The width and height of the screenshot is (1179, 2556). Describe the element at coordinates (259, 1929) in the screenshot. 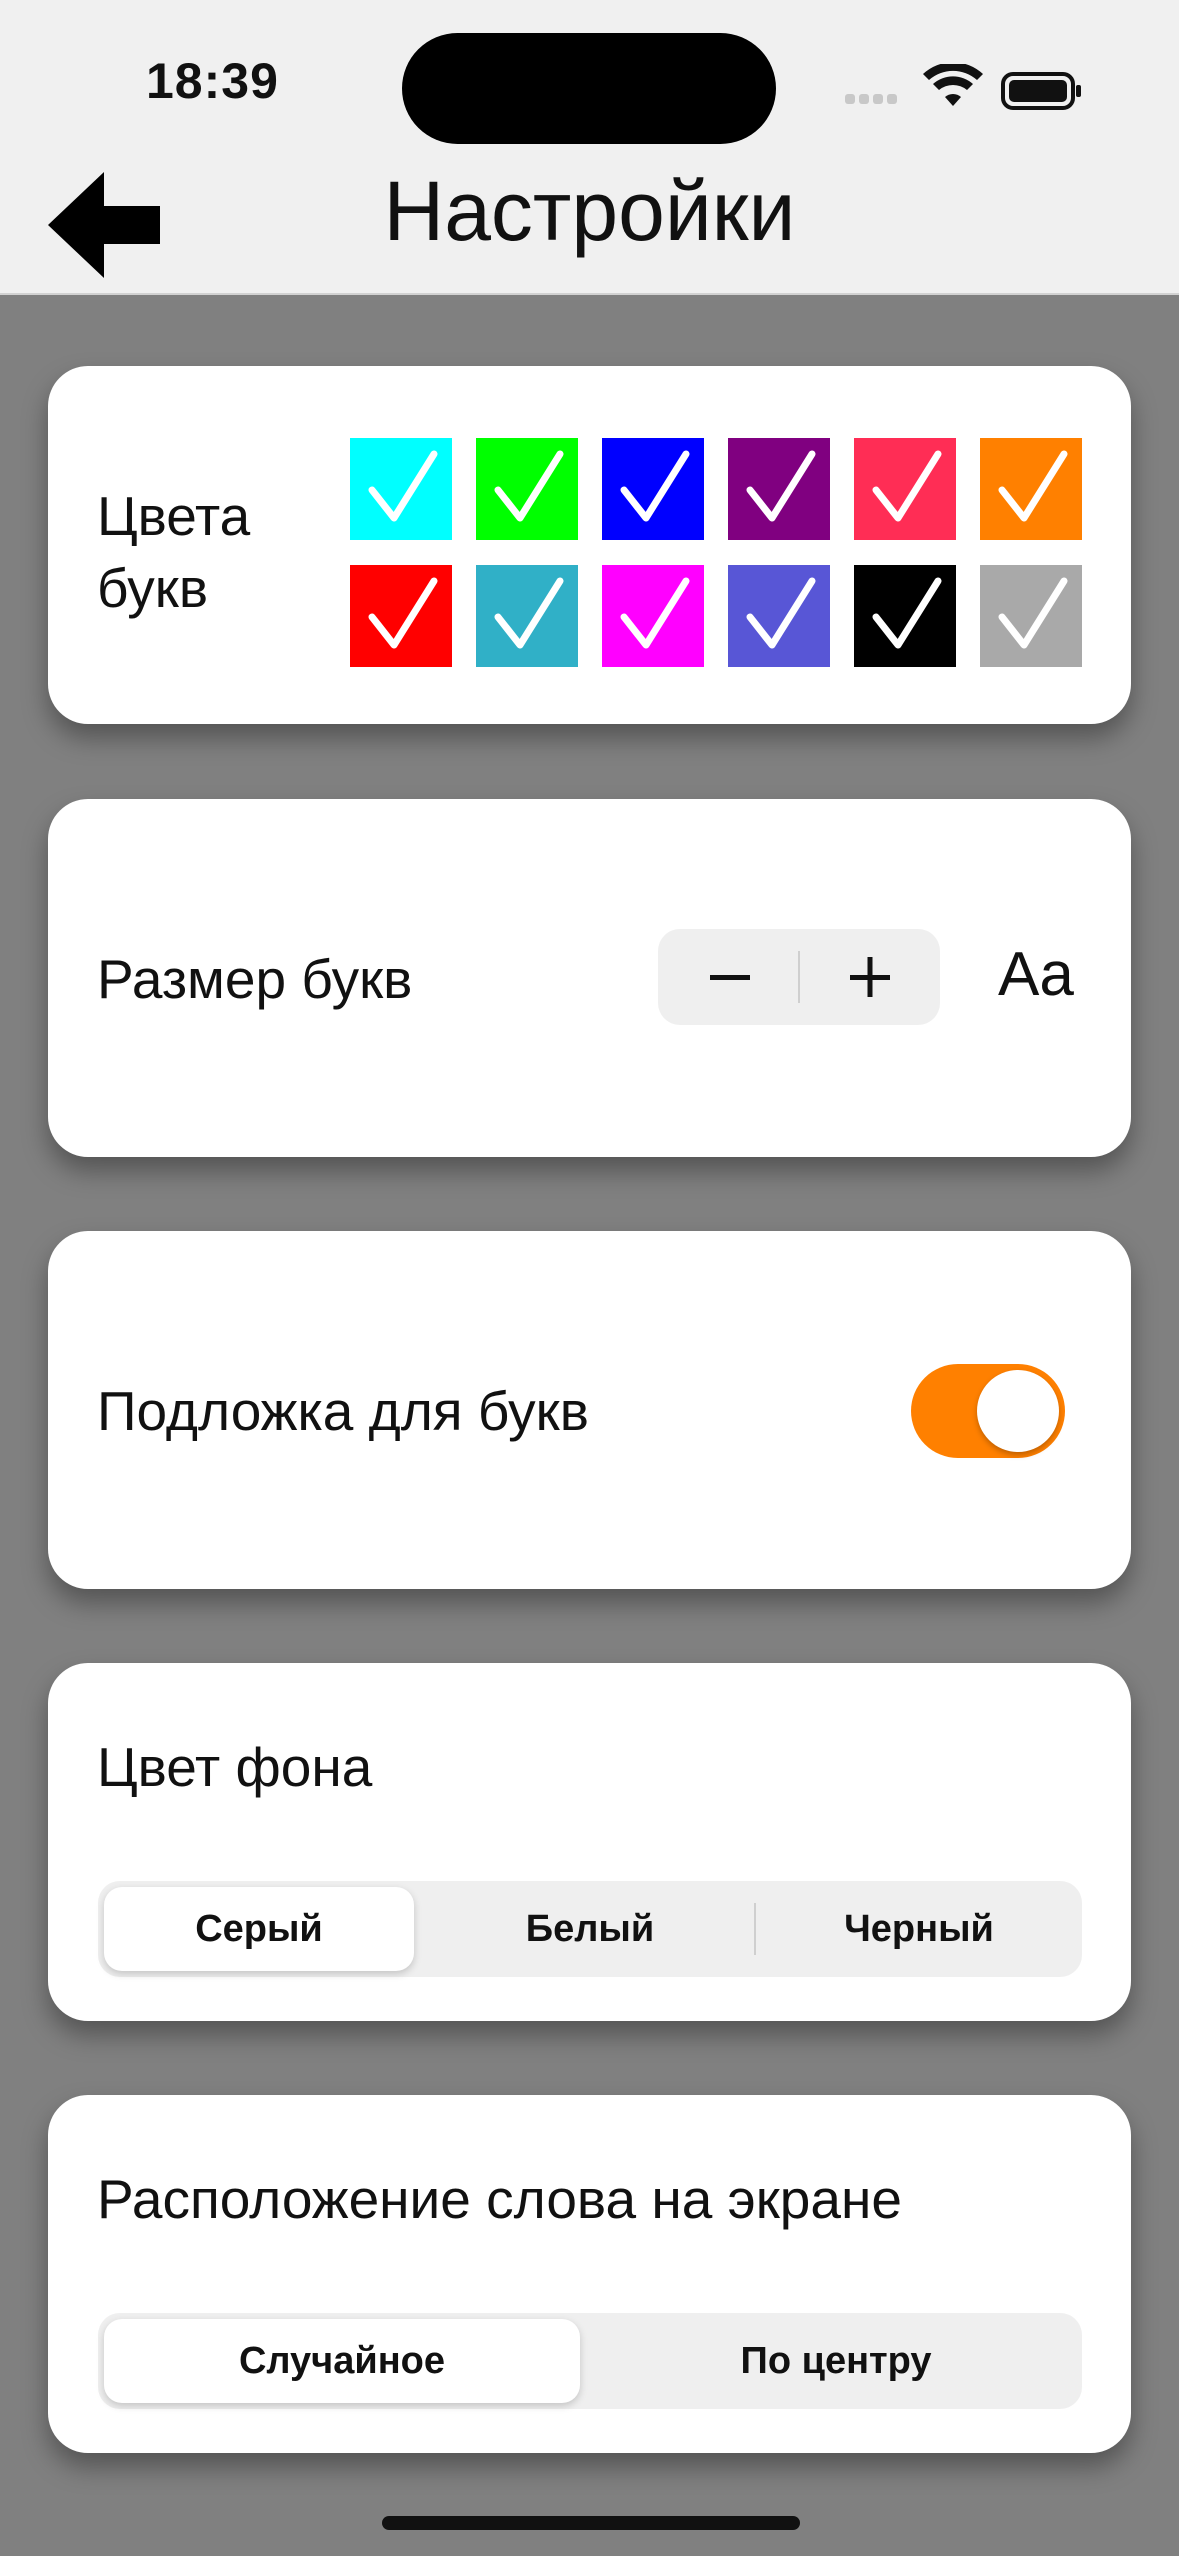

I see `segment-gray: Серый` at that location.